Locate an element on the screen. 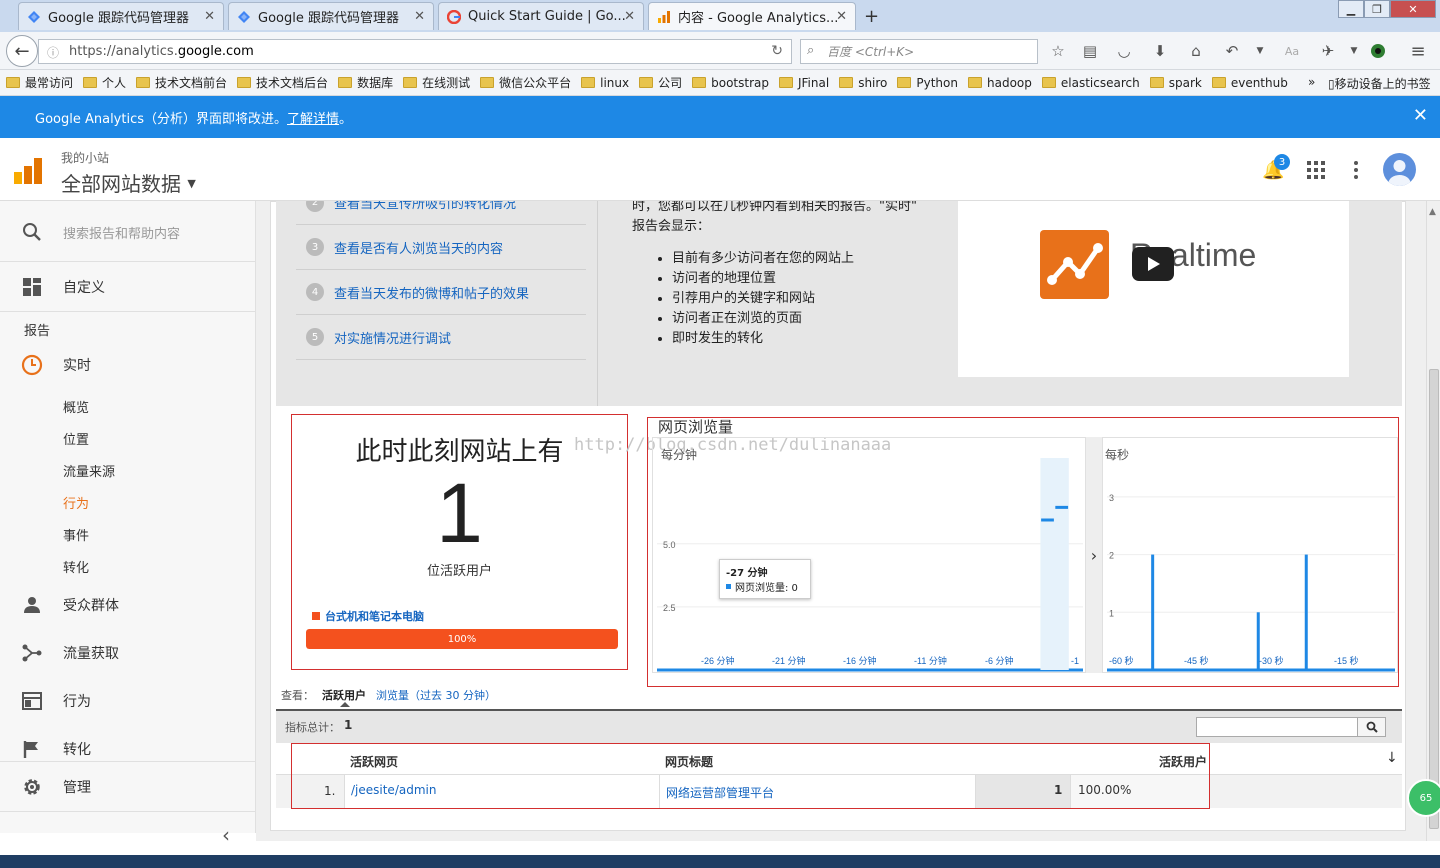 The width and height of the screenshot is (1440, 868). notifications-button: 🔔 3 is located at coordinates (1276, 167).